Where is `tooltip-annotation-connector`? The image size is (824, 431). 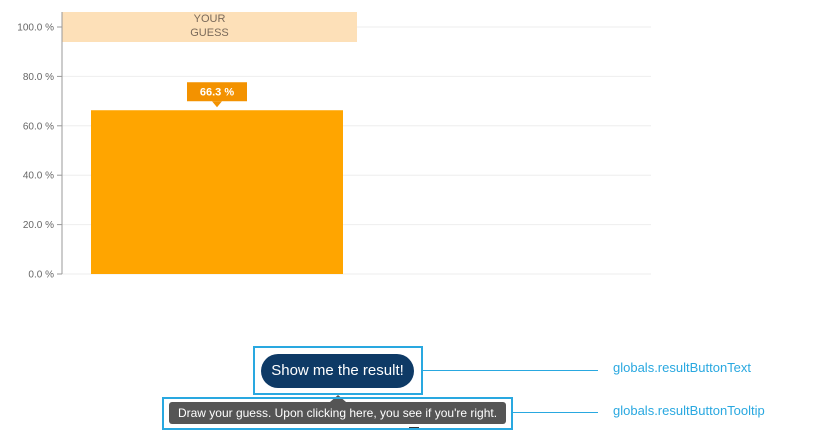 tooltip-annotation-connector is located at coordinates (555, 412).